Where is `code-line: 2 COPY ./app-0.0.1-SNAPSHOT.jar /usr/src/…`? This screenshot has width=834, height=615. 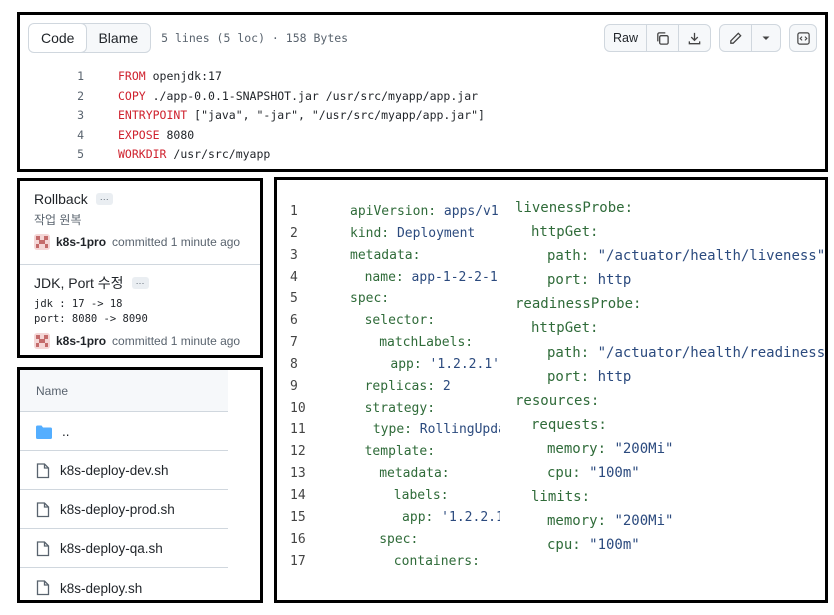
code-line: 2 COPY ./app-0.0.1-SNAPSHOT.jar /usr/src/… is located at coordinates (262, 97).